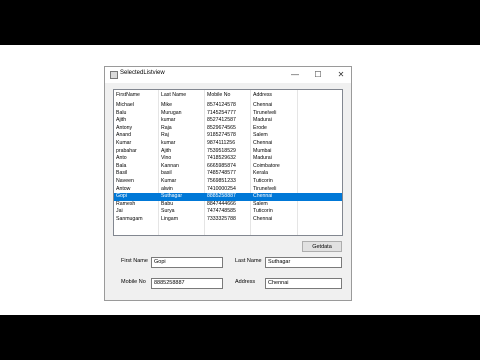  I want to click on first-name-label: First Name, so click(134, 261).